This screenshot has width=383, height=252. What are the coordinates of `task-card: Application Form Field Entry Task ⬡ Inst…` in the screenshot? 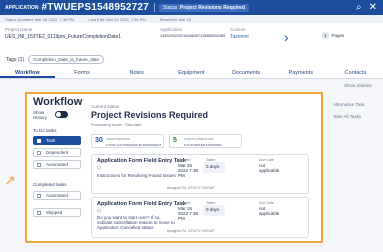 It's located at (200, 174).